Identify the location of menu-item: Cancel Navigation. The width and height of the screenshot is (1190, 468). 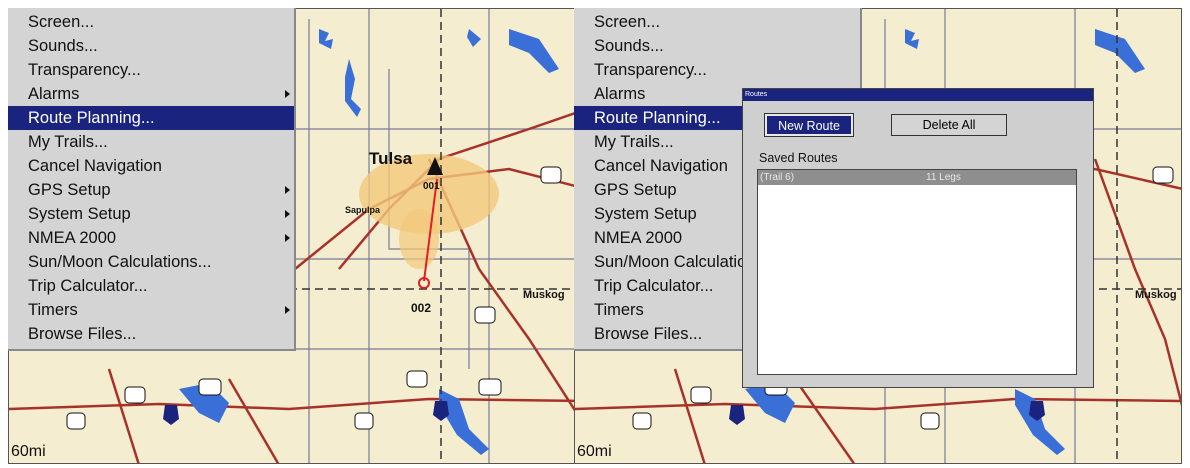
(151, 166).